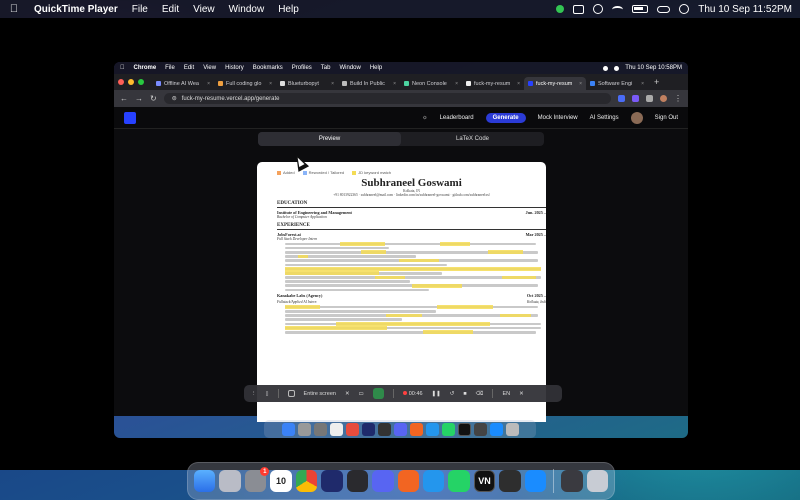  I want to click on tab-4: Build In Public ×, so click(369, 83).